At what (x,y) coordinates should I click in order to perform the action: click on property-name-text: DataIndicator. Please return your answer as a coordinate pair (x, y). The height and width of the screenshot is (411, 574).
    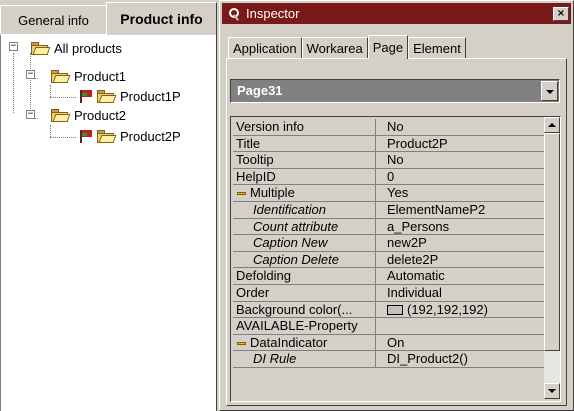
    Looking at the image, I should click on (289, 342).